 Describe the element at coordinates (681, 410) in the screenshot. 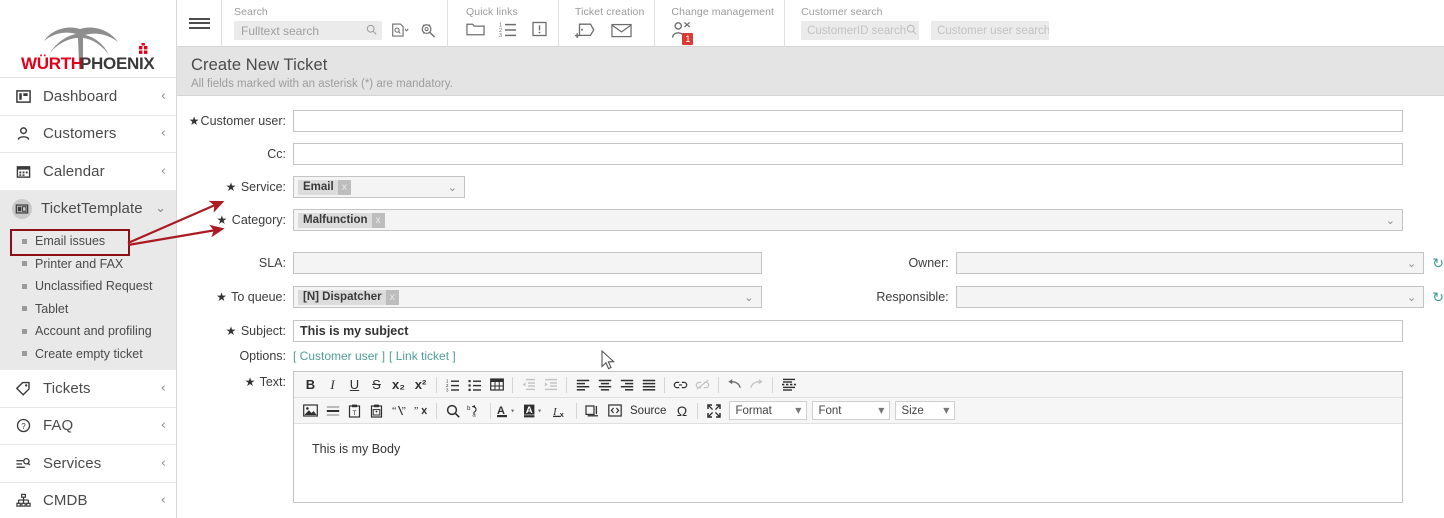

I see `special-character-icon: Ω` at that location.